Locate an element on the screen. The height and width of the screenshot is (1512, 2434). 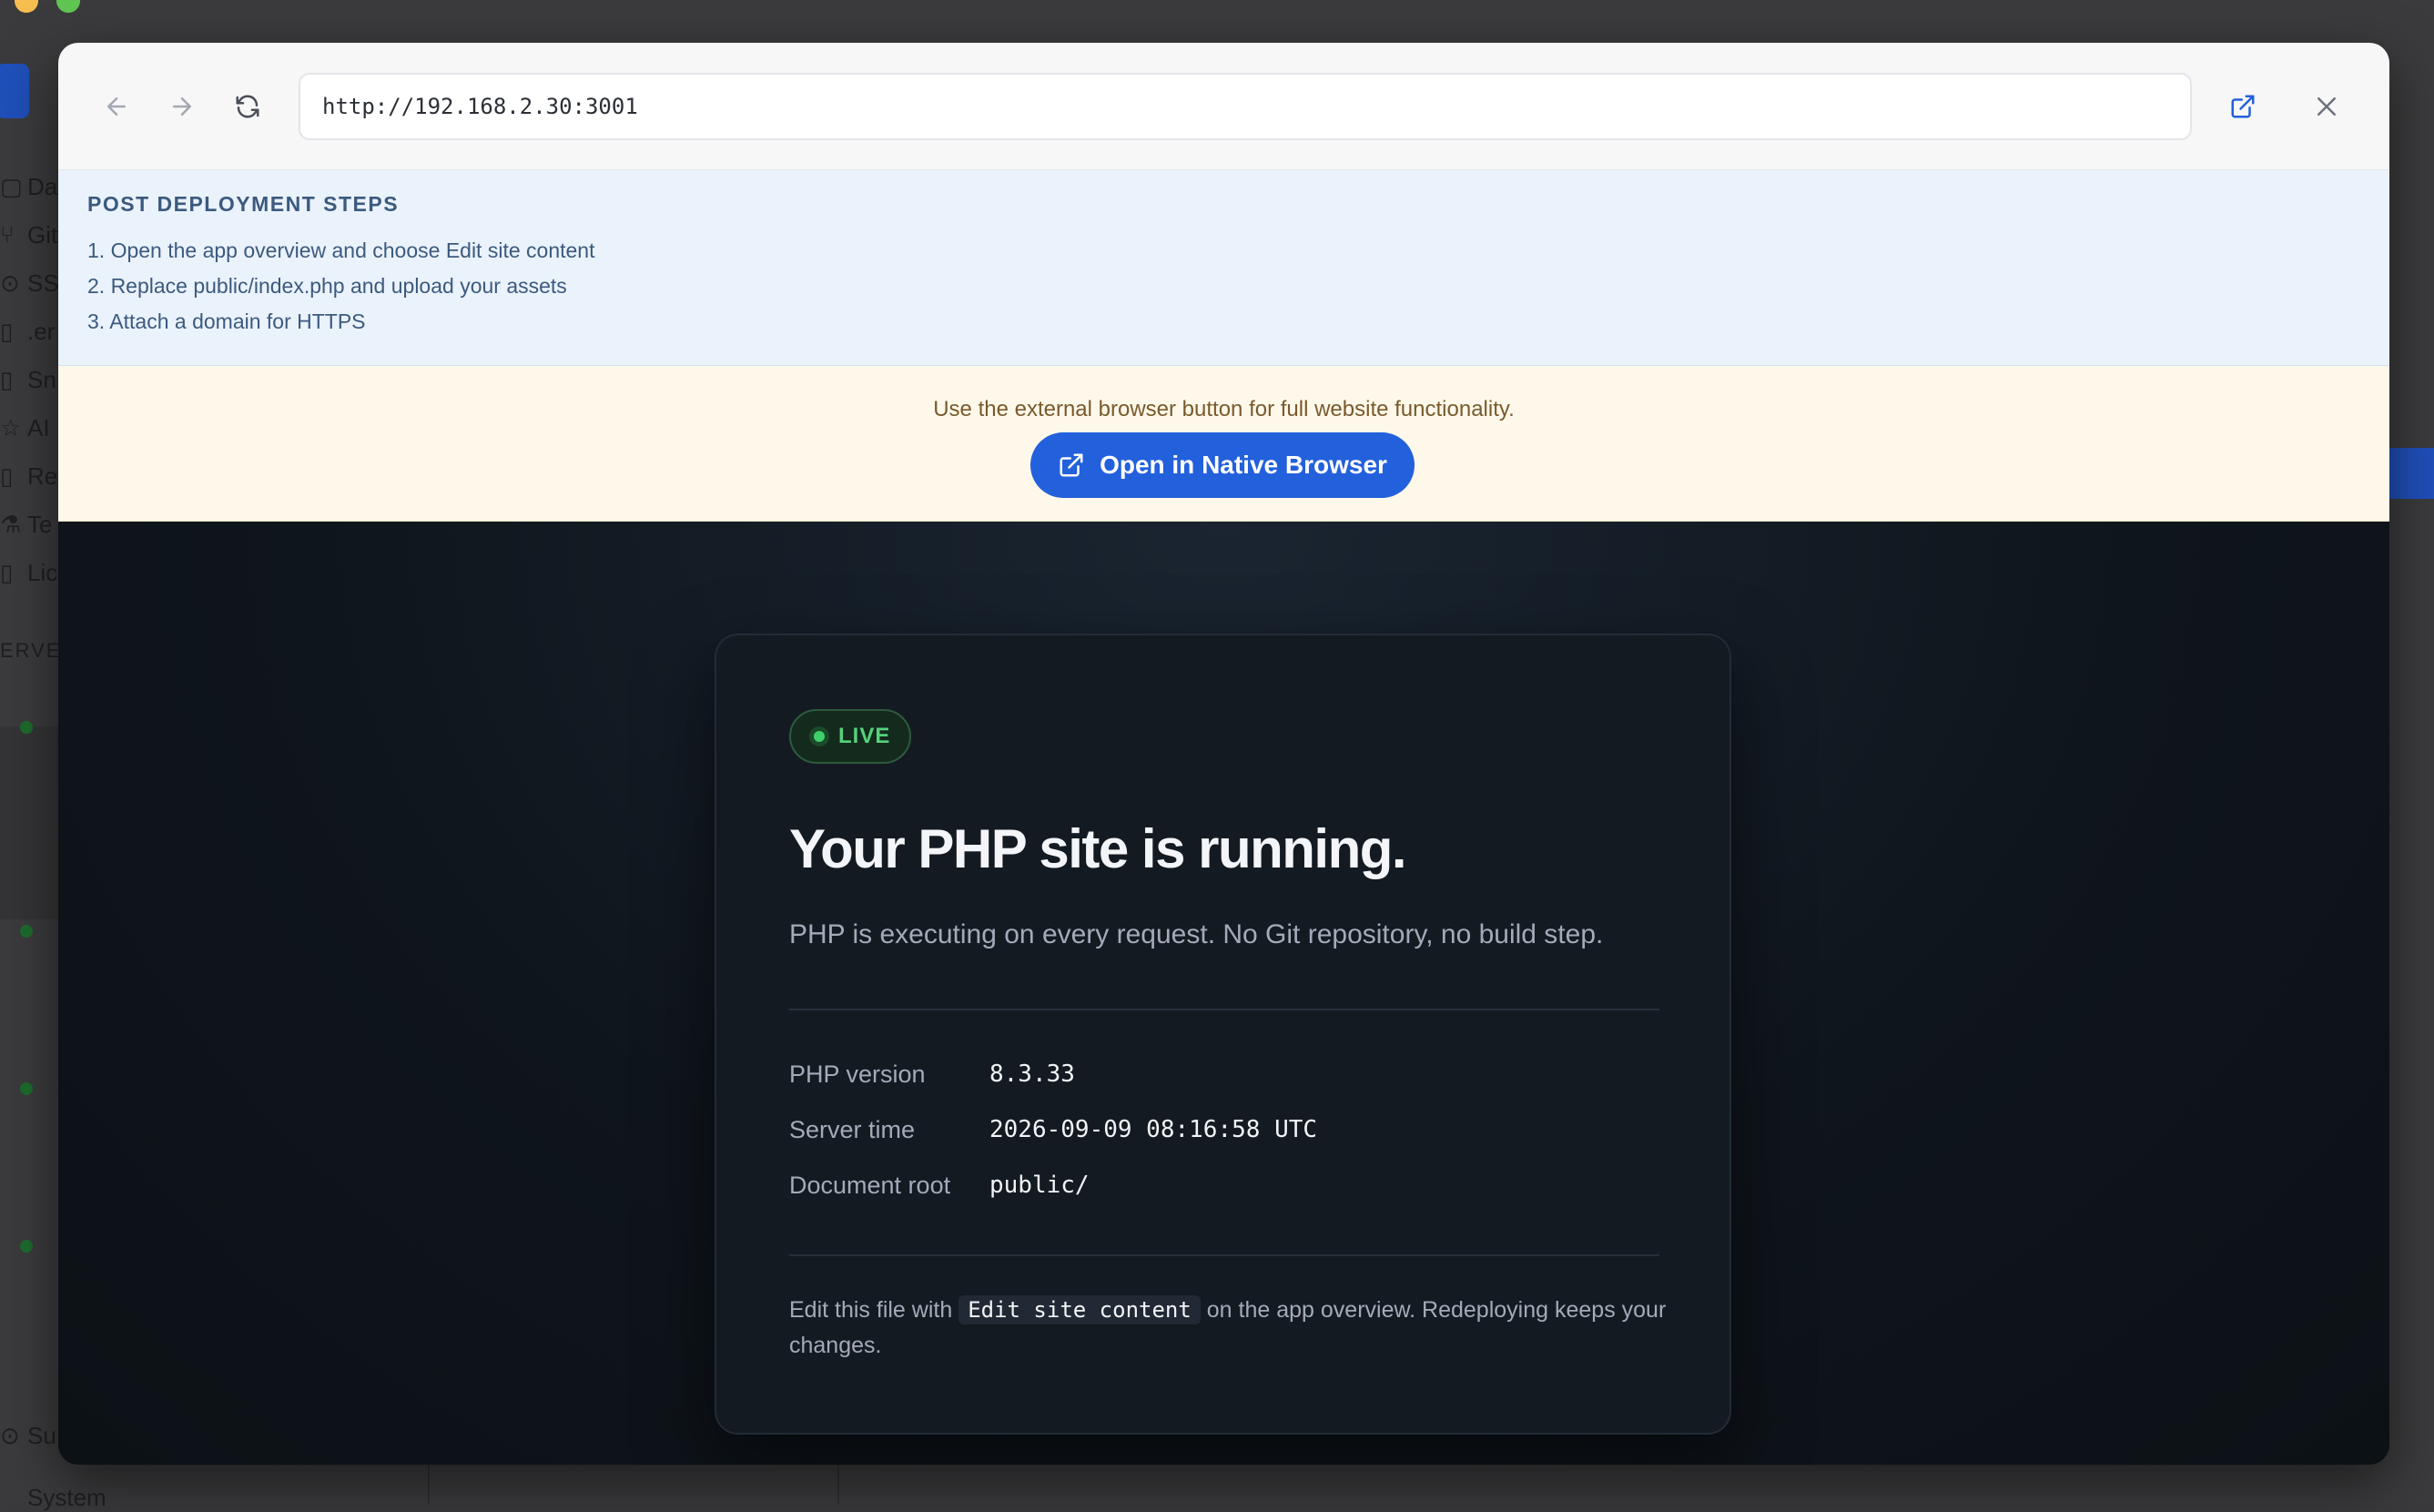
forward-button is located at coordinates (182, 106).